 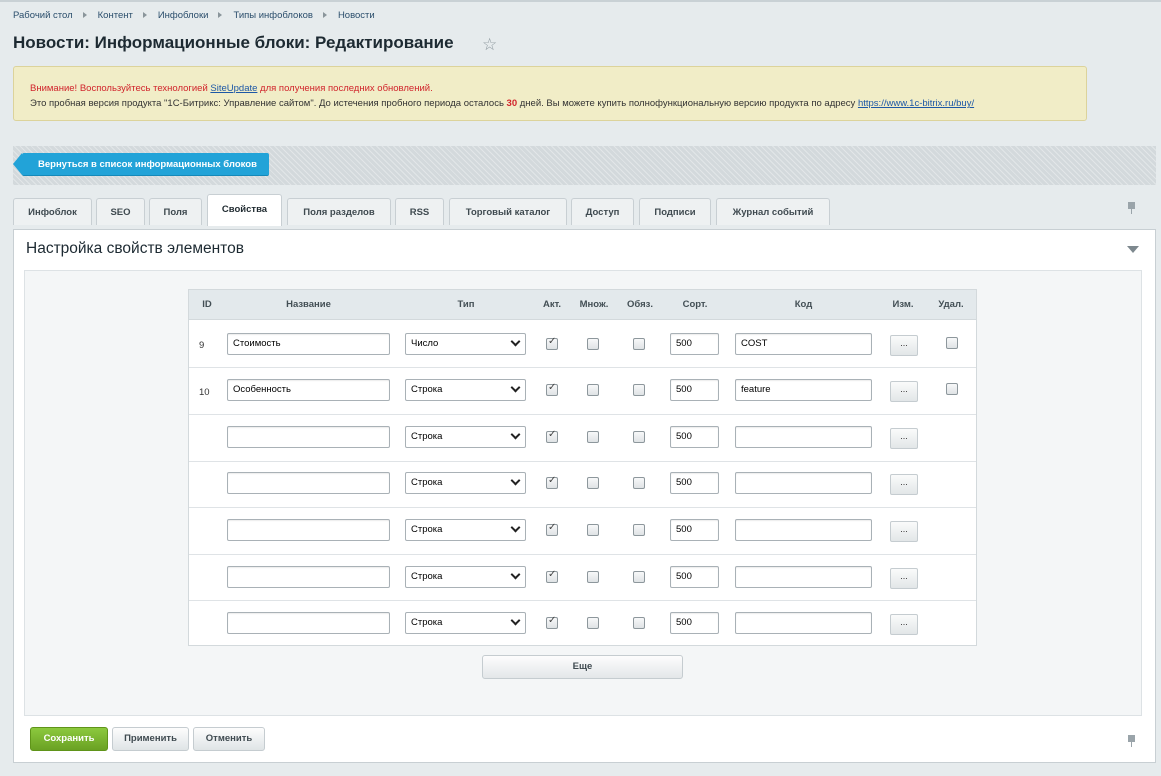 I want to click on selected-type: Число, so click(x=425, y=343).